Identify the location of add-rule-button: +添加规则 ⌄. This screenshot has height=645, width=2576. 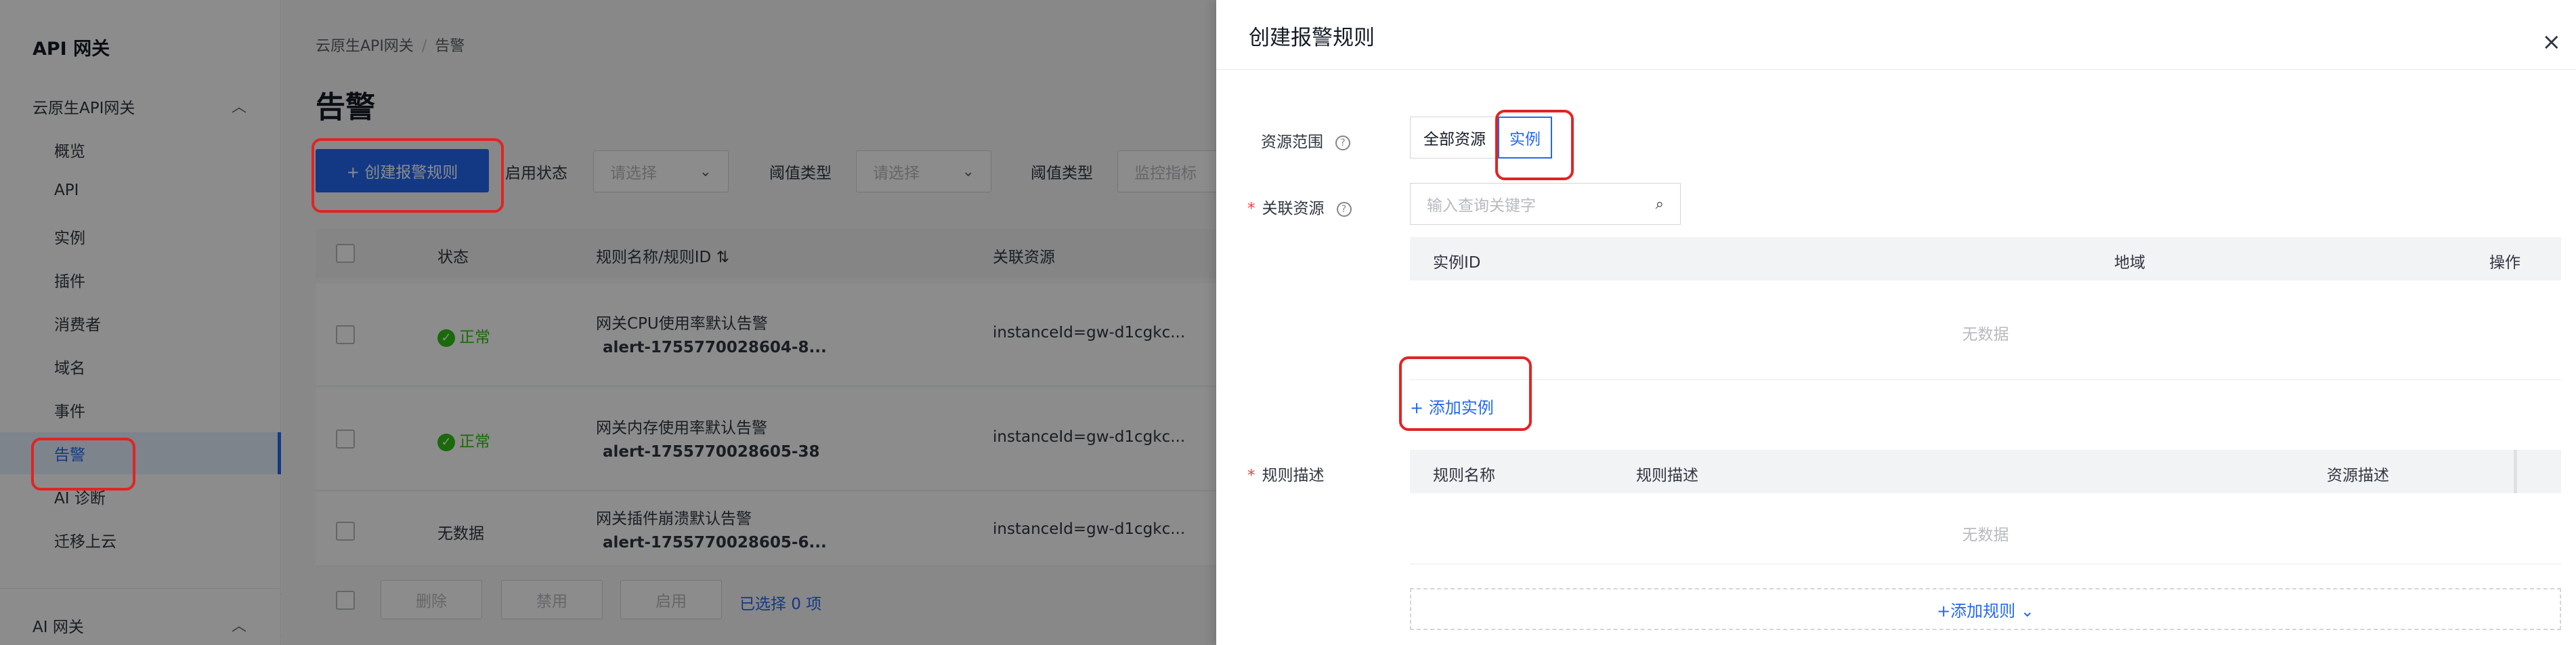
(1985, 609).